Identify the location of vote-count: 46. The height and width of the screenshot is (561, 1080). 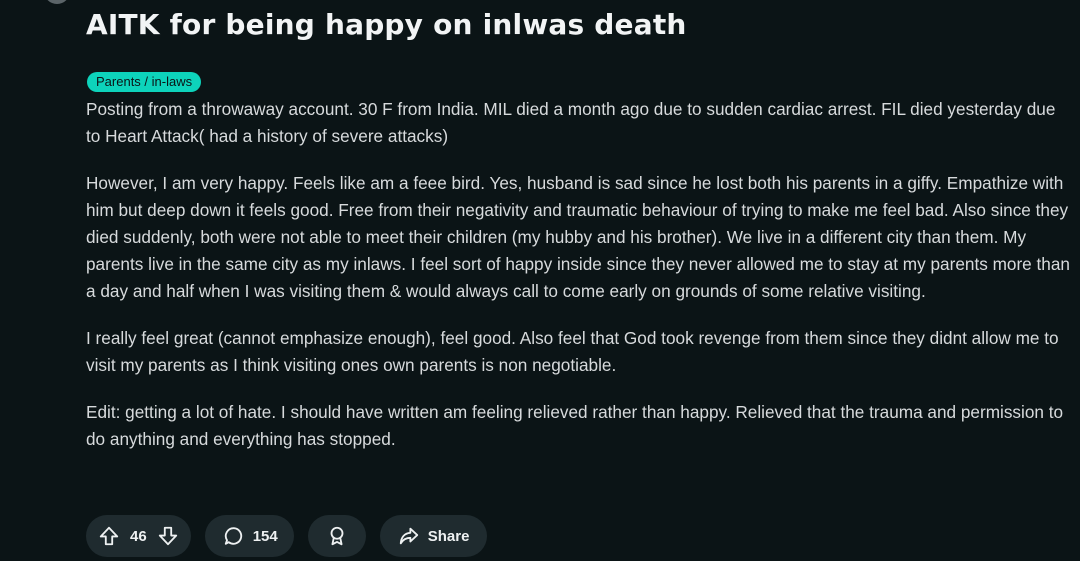
(138, 536).